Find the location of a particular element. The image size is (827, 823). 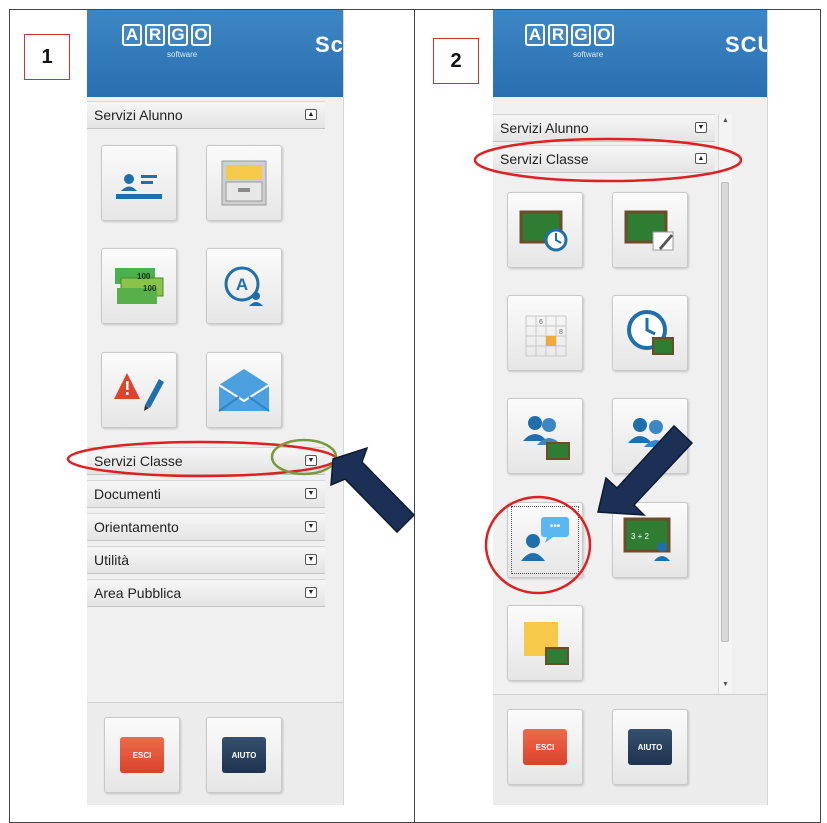

svg-text: 3 + 2 is located at coordinates (640, 536).